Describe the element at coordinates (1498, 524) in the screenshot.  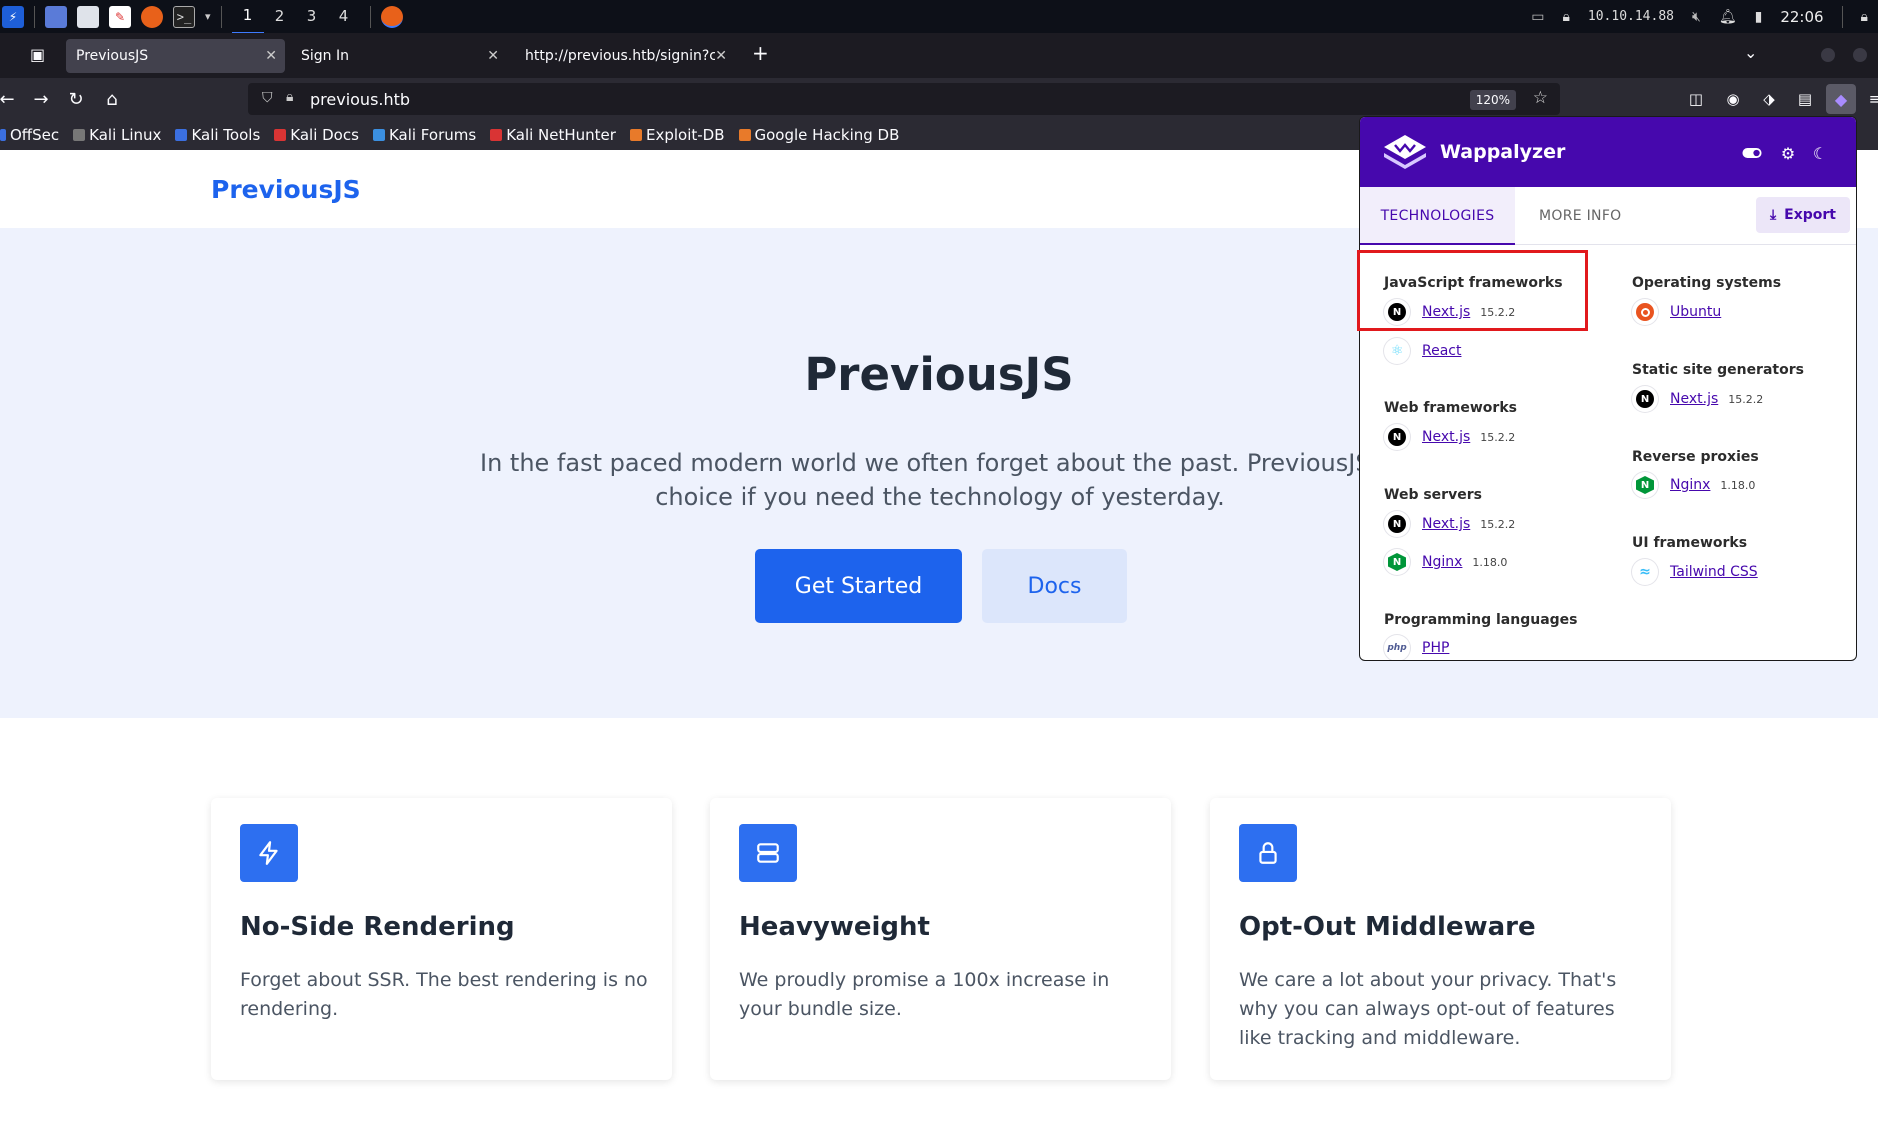
I see `tech-version: 15.2.2` at that location.